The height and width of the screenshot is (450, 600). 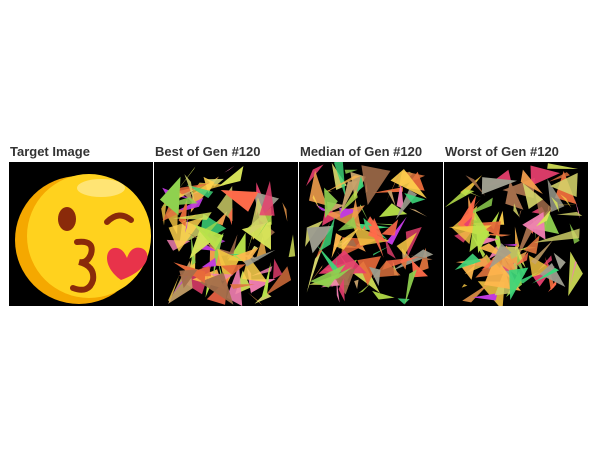 What do you see at coordinates (50, 151) in the screenshot?
I see `target-image-title: Target Image` at bounding box center [50, 151].